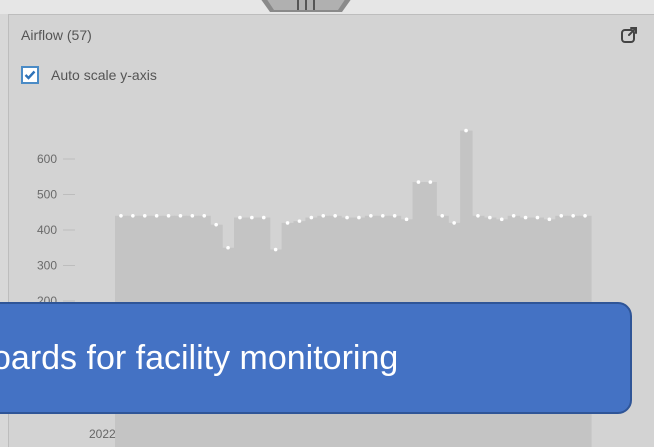  What do you see at coordinates (102, 434) in the screenshot?
I see `x-axis-year-label: 2022` at bounding box center [102, 434].